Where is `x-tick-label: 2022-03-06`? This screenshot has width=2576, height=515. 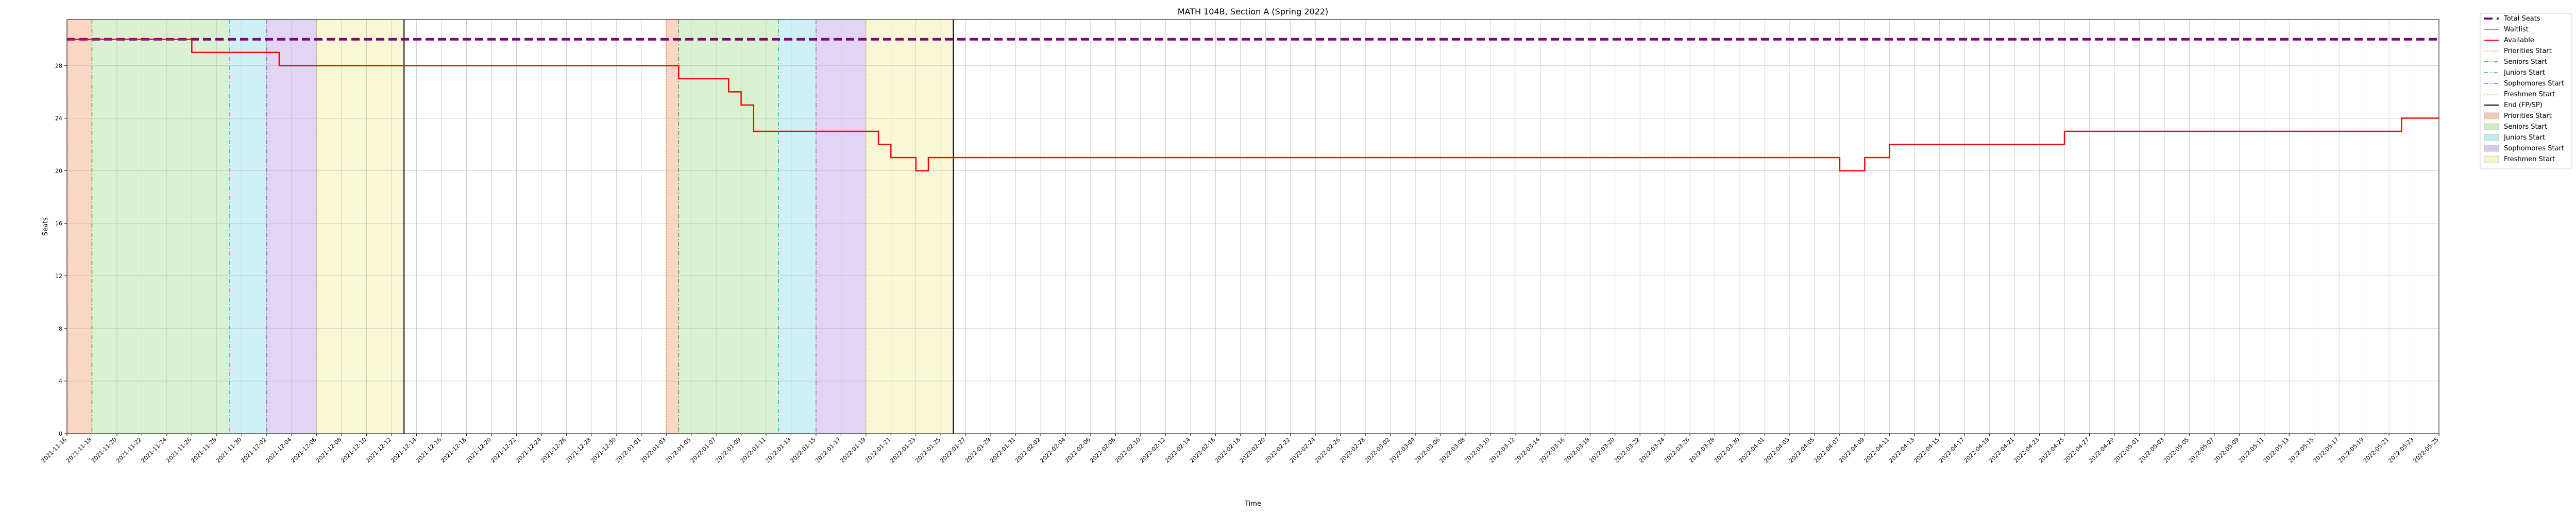
x-tick-label: 2022-03-06 is located at coordinates (1427, 450).